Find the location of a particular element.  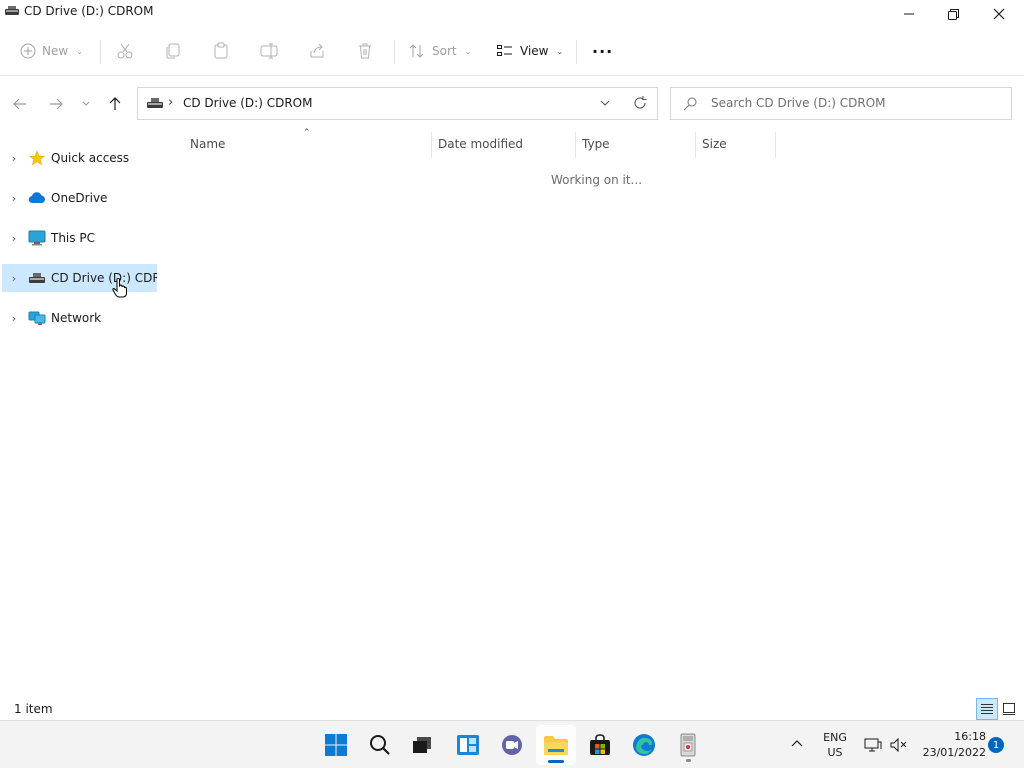

plus-circle-icon is located at coordinates (28, 51).